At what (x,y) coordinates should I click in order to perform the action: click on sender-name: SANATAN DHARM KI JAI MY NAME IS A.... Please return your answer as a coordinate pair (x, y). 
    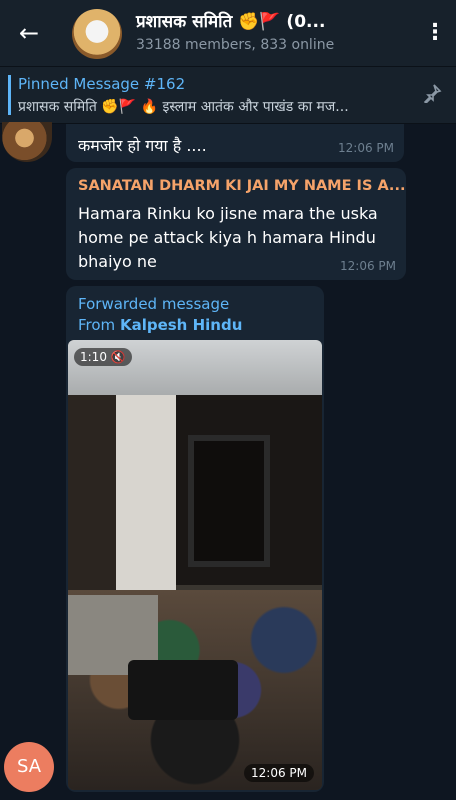
    Looking at the image, I should click on (241, 186).